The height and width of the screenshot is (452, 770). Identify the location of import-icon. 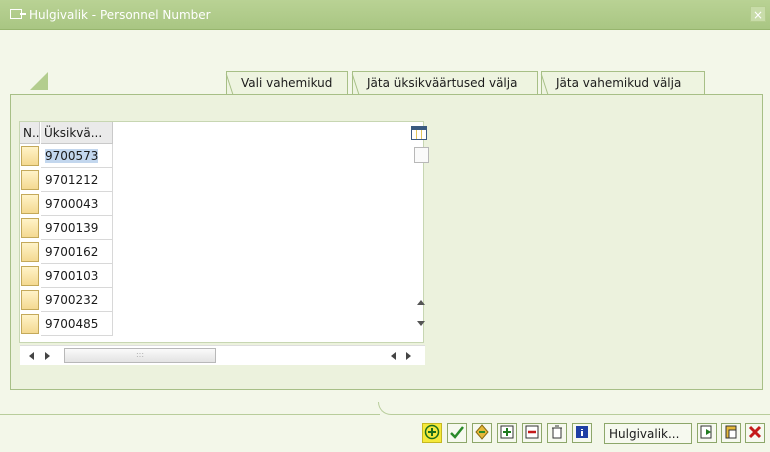
(706, 432).